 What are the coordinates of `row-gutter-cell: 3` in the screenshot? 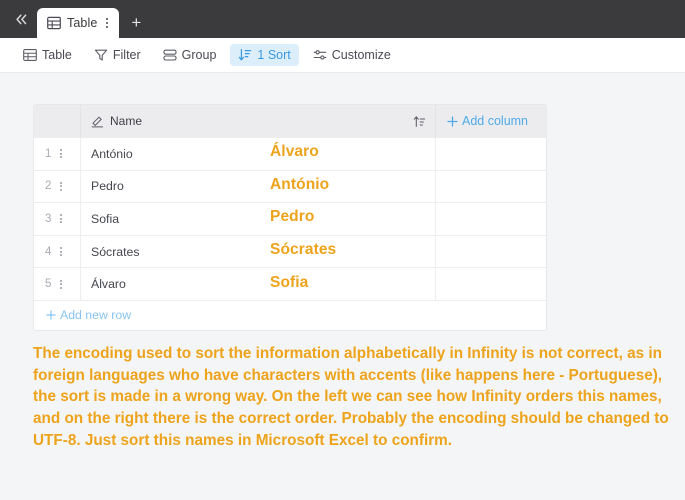 It's located at (57, 219).